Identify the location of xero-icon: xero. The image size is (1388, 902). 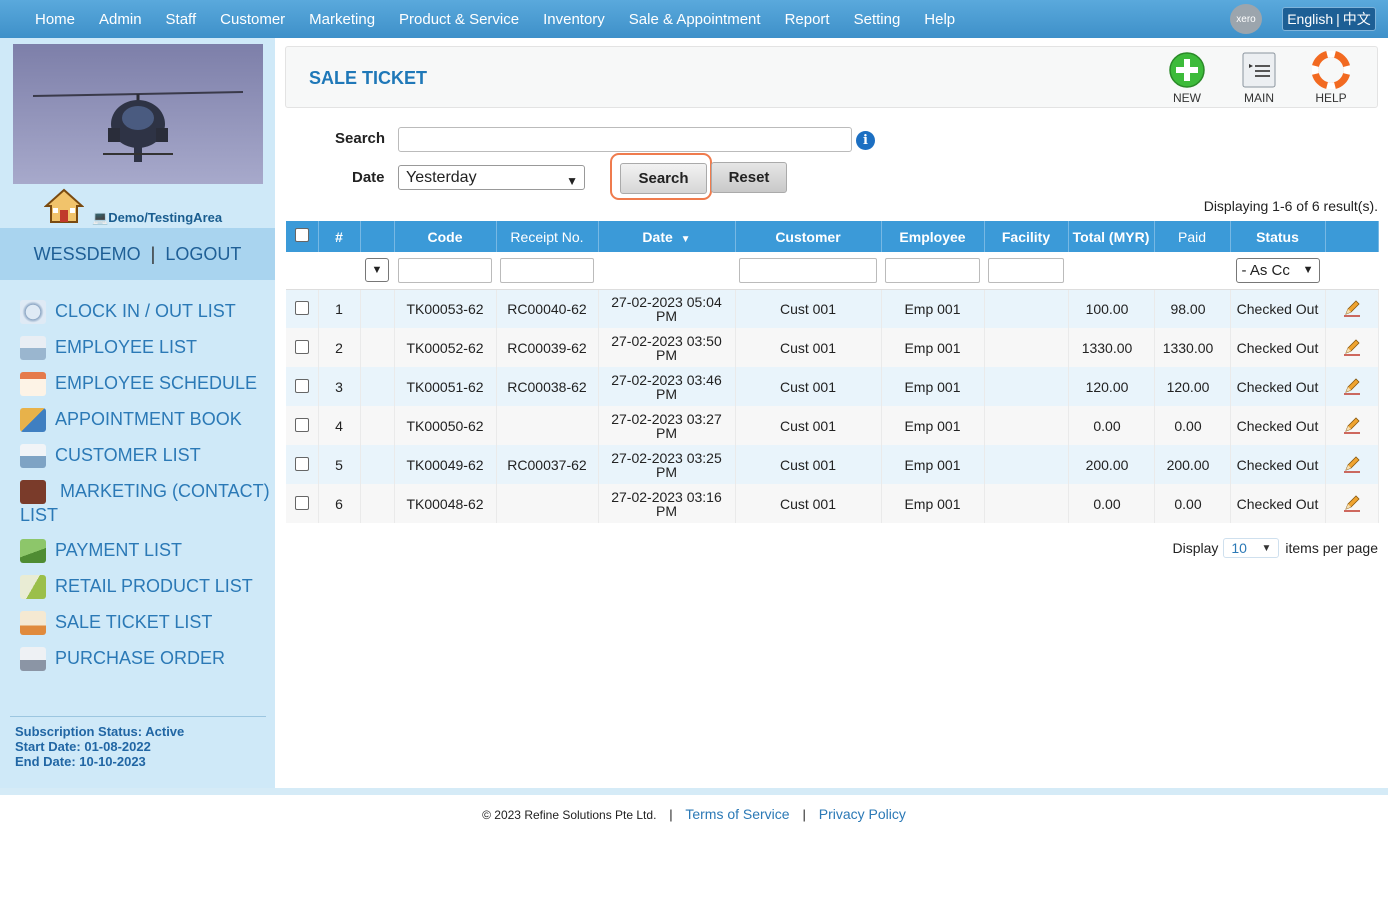
(1246, 19).